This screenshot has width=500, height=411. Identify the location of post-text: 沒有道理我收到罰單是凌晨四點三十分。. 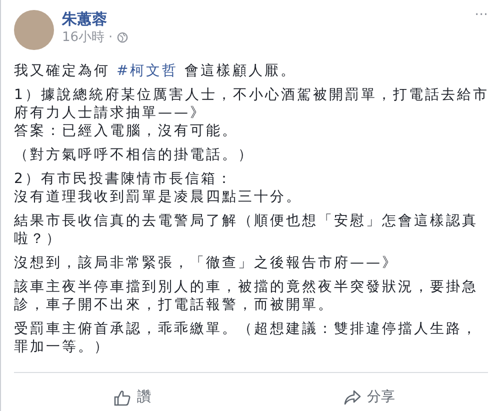
(158, 197).